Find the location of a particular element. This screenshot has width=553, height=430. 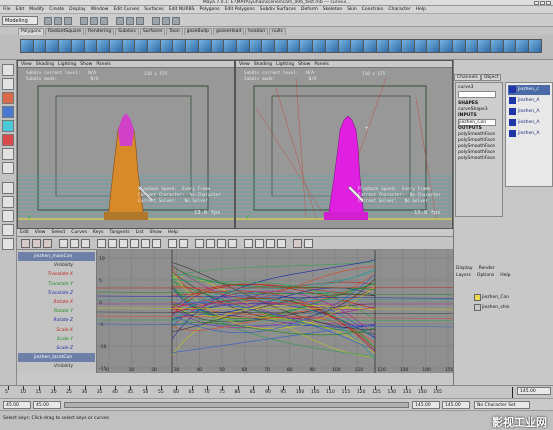

open-trax-editor-icon is located at coordinates (308, 243).